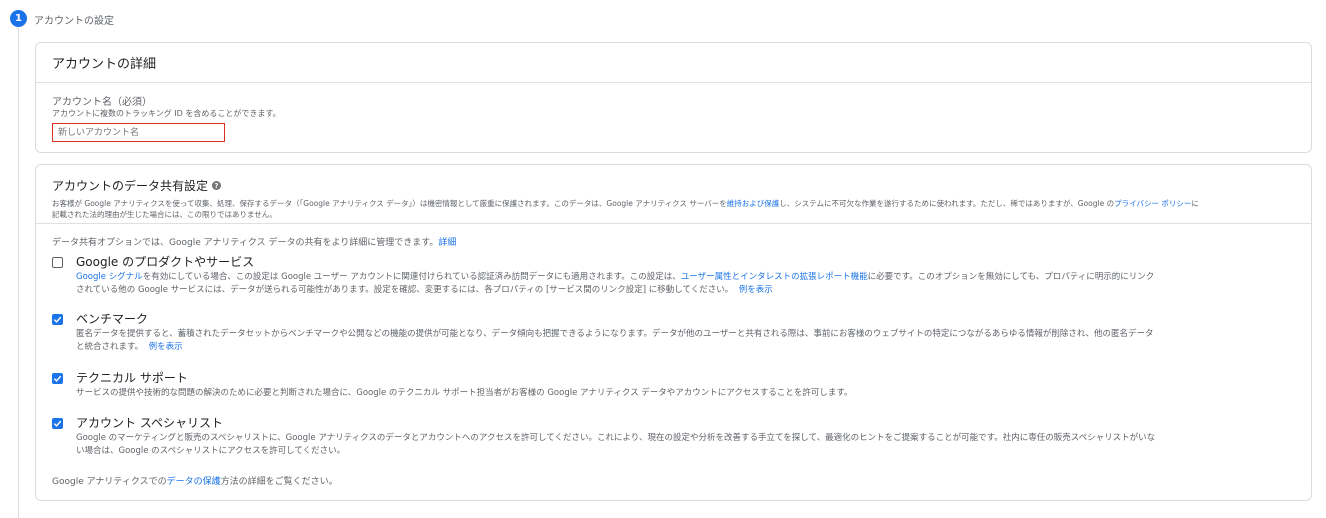 The image size is (1326, 518). Describe the element at coordinates (138, 132) in the screenshot. I see `account-name-input` at that location.